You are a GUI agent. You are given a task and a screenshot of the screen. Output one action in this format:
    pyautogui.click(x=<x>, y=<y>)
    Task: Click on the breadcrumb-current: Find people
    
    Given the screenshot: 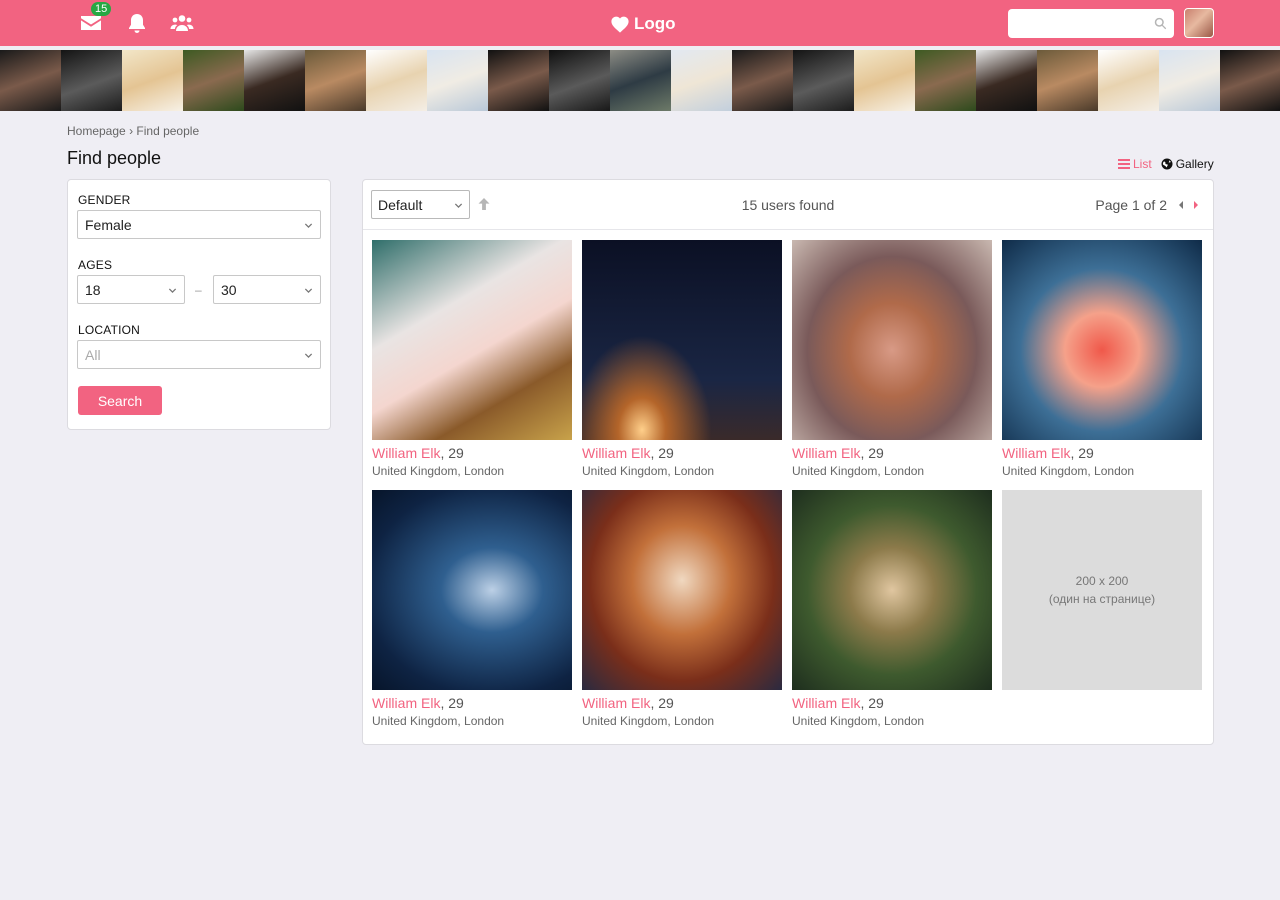 What is the action you would take?
    pyautogui.click(x=168, y=131)
    